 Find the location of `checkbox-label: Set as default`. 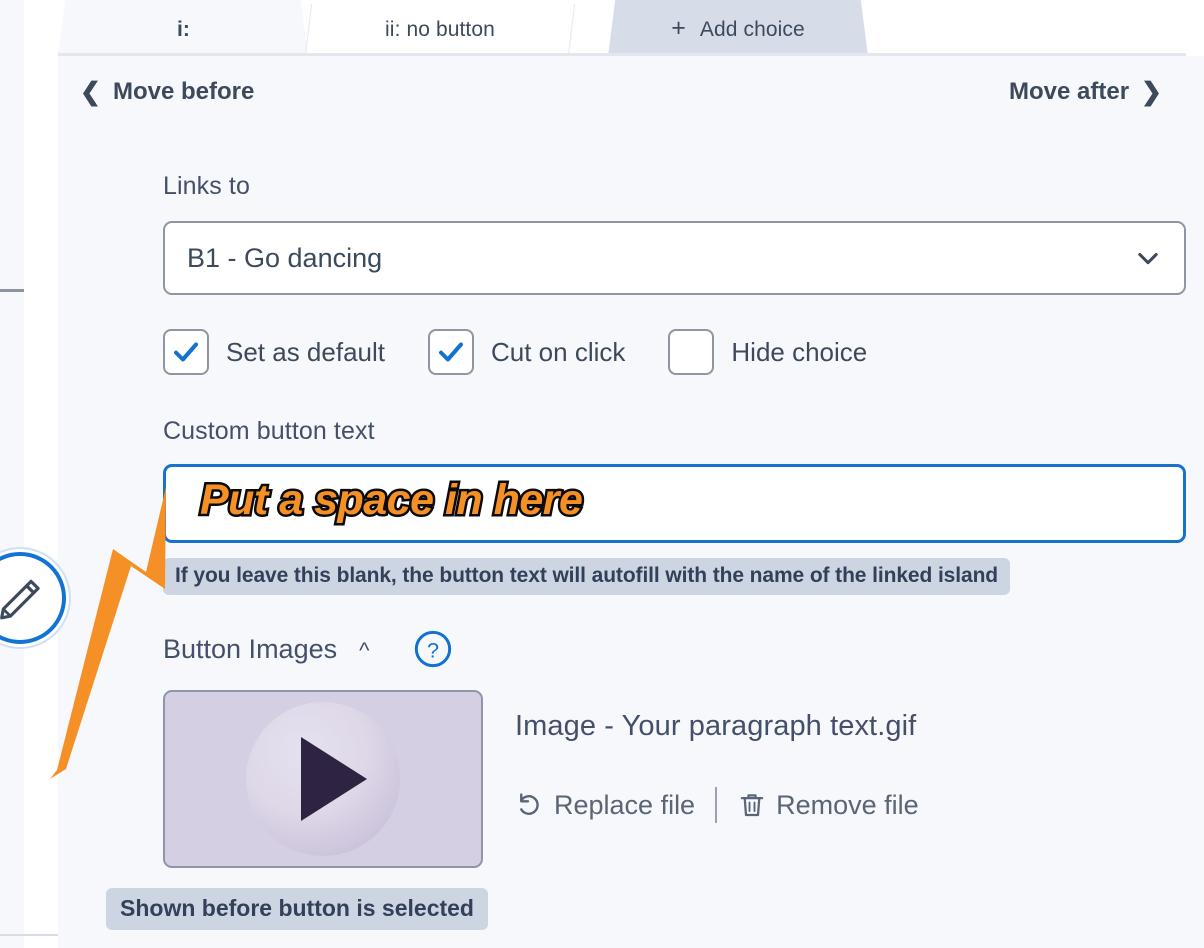

checkbox-label: Set as default is located at coordinates (305, 351).